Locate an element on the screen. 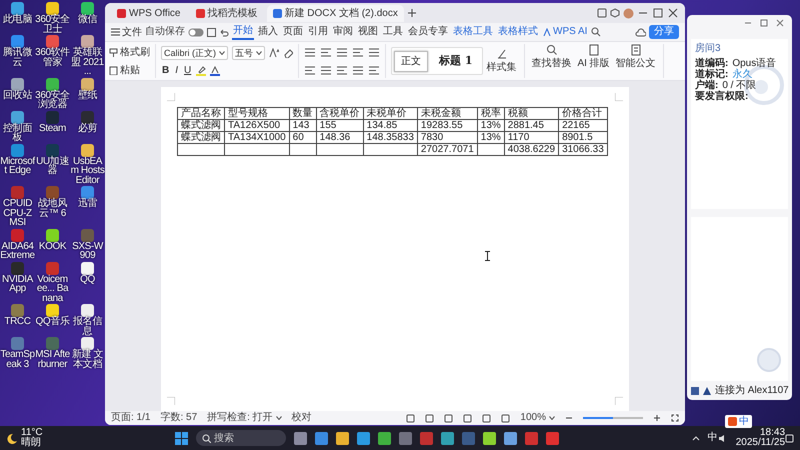  ime-toolbar: 中 is located at coordinates (738, 421).